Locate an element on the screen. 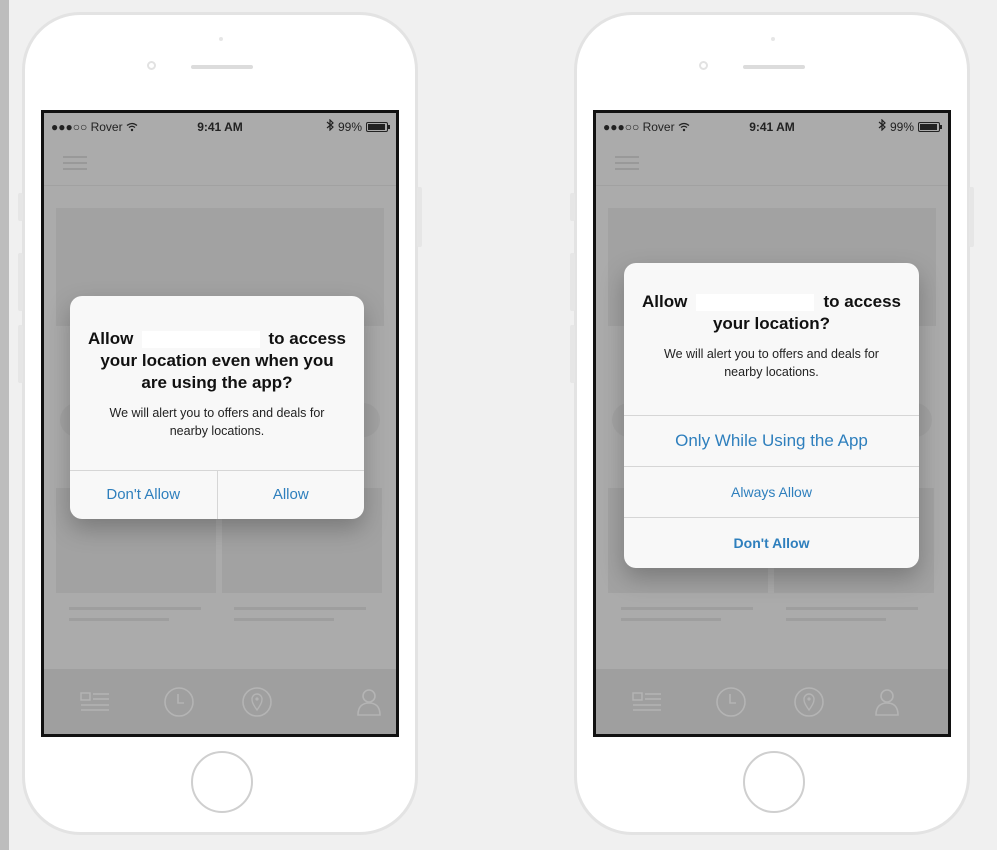 This screenshot has width=997, height=850. alert-button-row: Don't Allow Allow is located at coordinates (217, 494).